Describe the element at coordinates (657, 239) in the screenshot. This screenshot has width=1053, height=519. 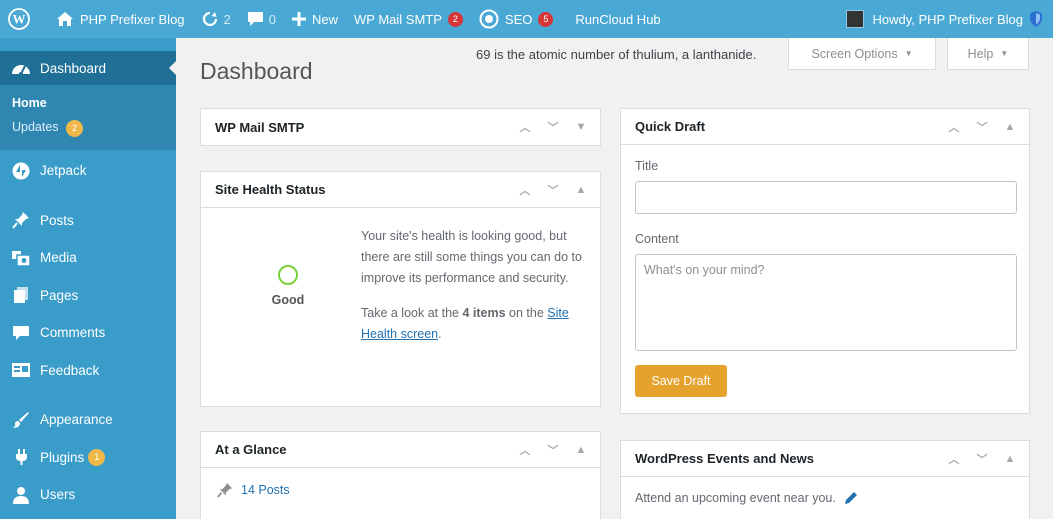
I see `content-field-label: Content` at that location.